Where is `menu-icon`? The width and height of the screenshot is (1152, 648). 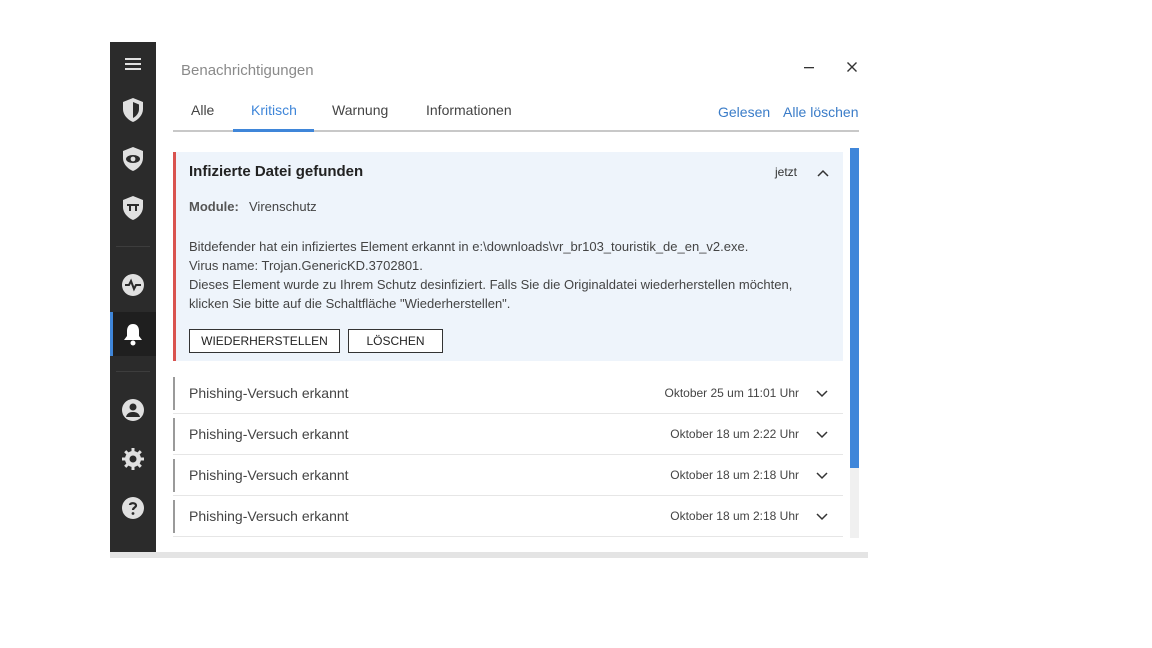 menu-icon is located at coordinates (133, 64).